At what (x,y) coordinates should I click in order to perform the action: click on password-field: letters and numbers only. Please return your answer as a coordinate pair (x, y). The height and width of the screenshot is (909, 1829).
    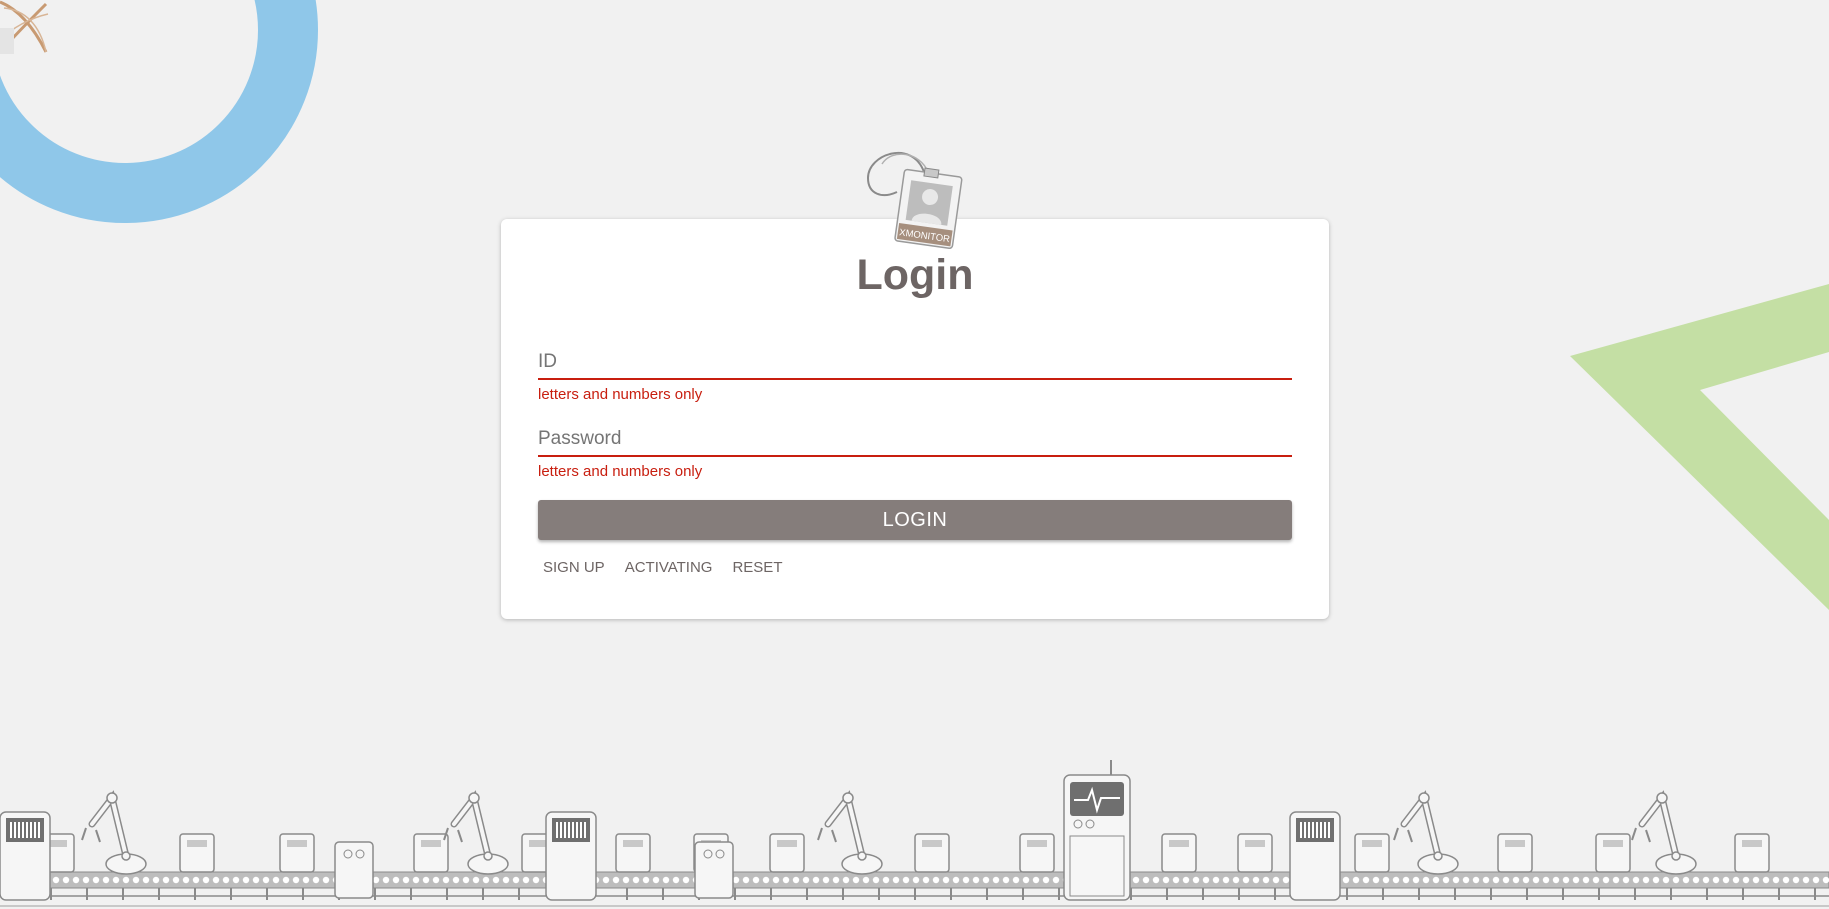
    Looking at the image, I should click on (915, 454).